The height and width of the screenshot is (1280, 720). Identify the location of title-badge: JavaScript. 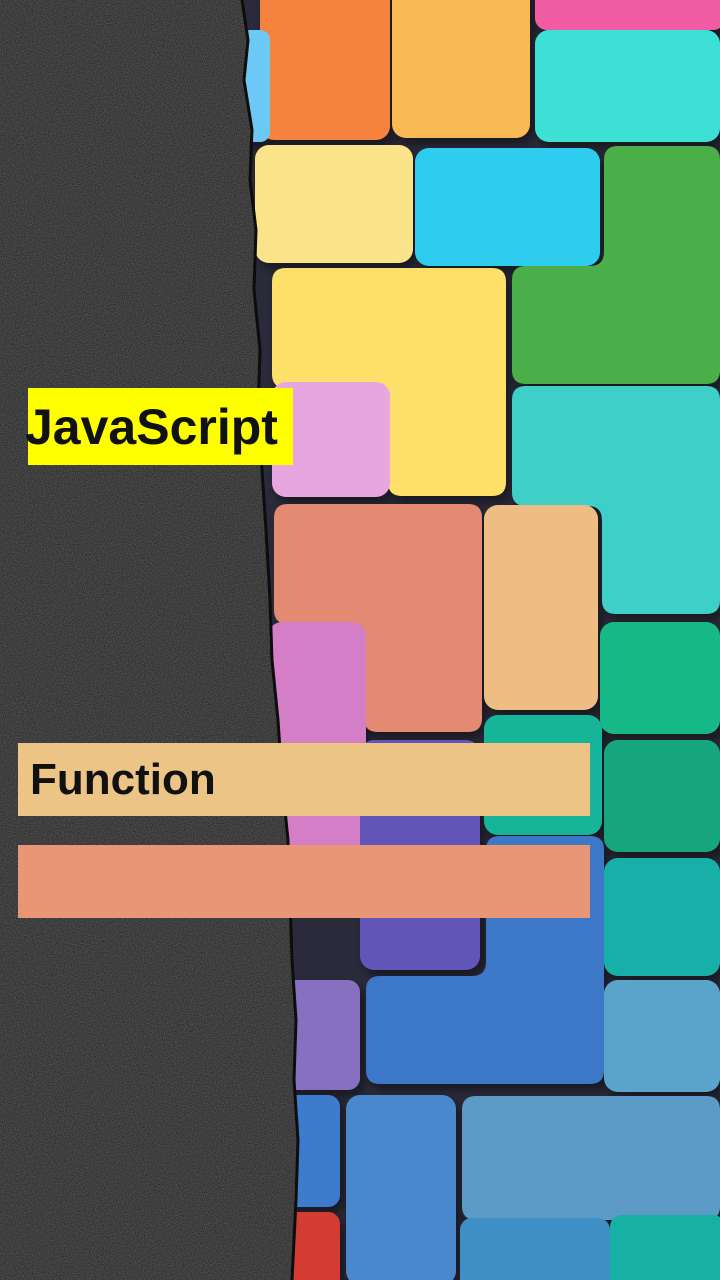
(159, 426).